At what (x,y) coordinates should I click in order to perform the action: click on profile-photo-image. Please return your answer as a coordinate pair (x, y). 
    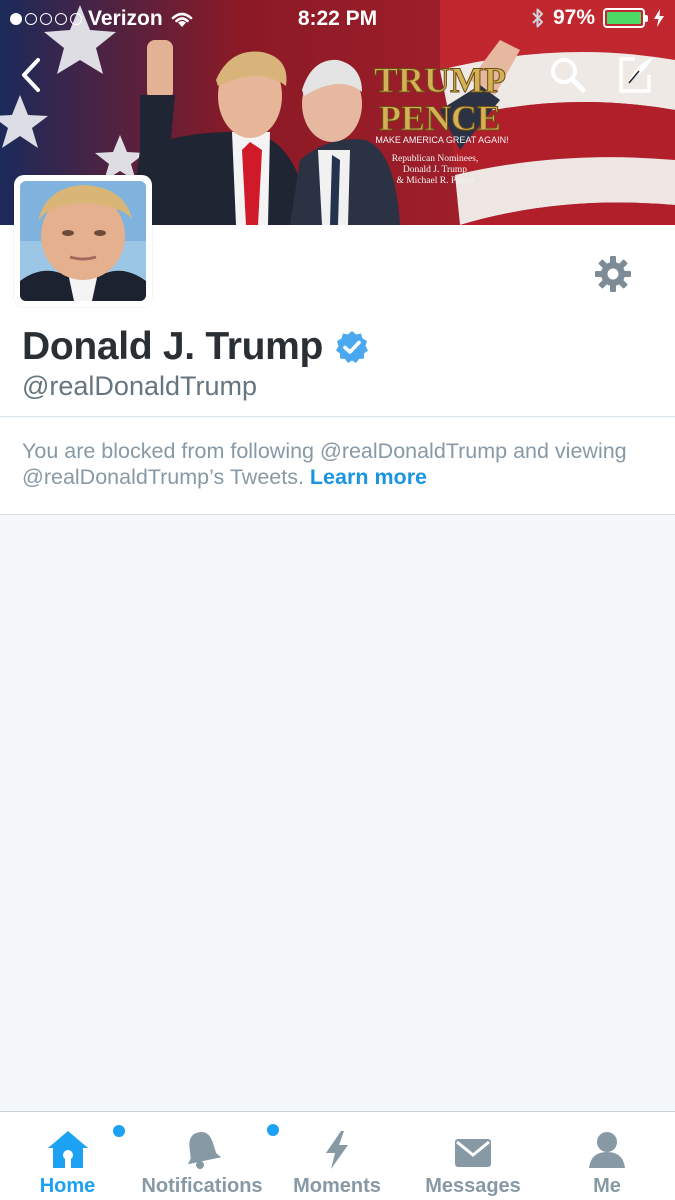
    Looking at the image, I should click on (83, 241).